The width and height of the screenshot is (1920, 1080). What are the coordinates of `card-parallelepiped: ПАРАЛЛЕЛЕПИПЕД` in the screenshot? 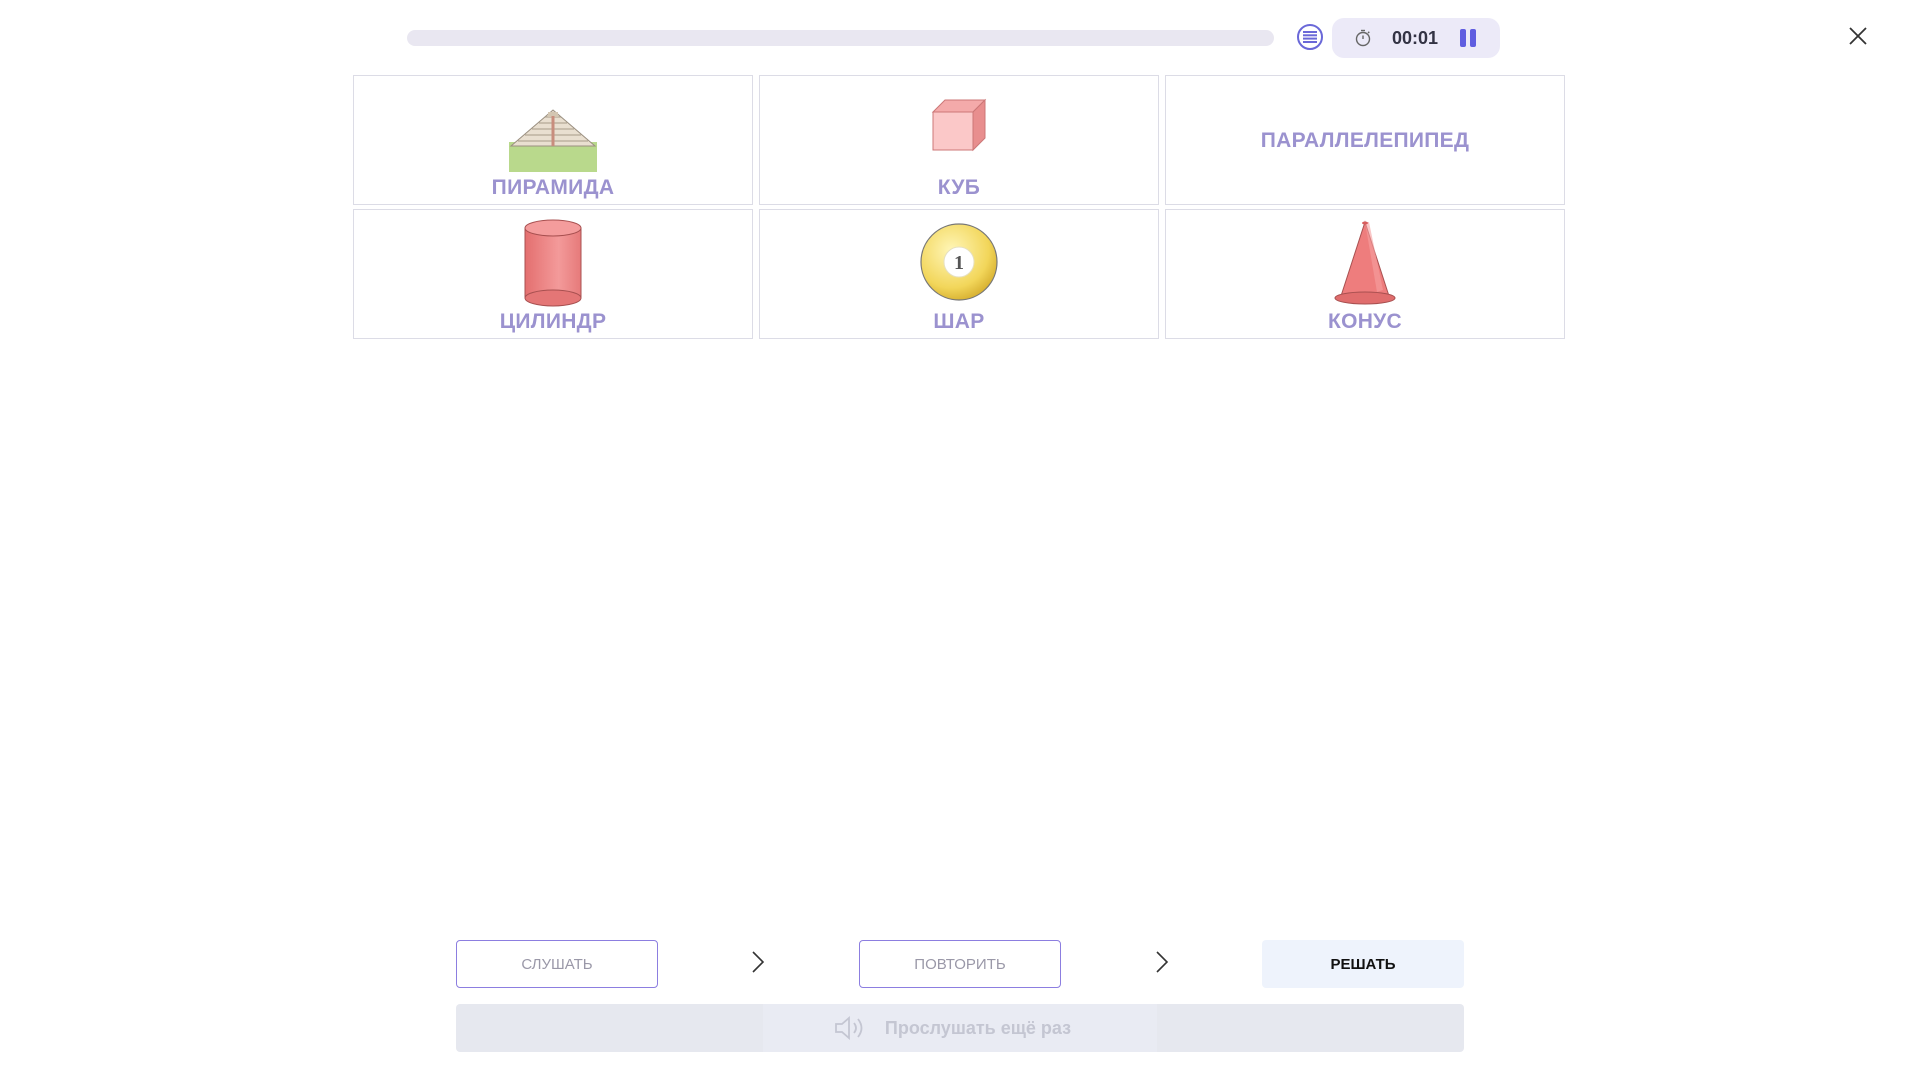 It's located at (1365, 140).